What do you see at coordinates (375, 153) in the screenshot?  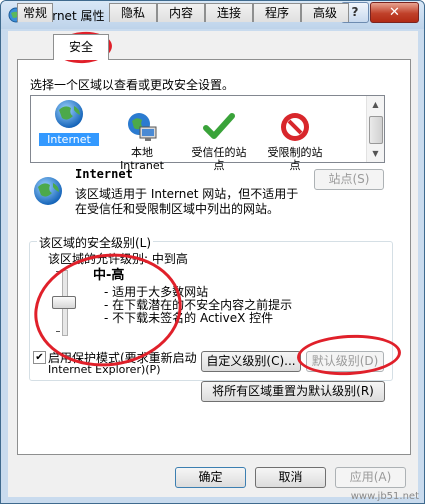 I see `scroll-down-icon: ▼` at bounding box center [375, 153].